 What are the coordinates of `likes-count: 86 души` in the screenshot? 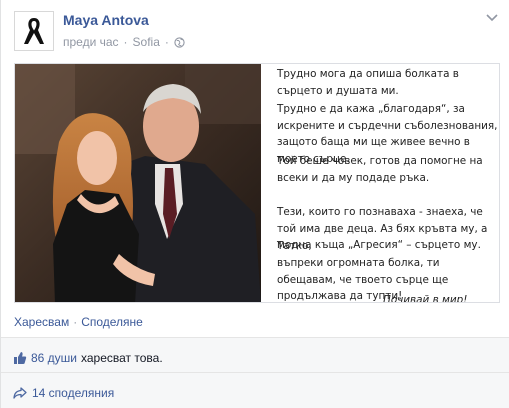 It's located at (54, 358).